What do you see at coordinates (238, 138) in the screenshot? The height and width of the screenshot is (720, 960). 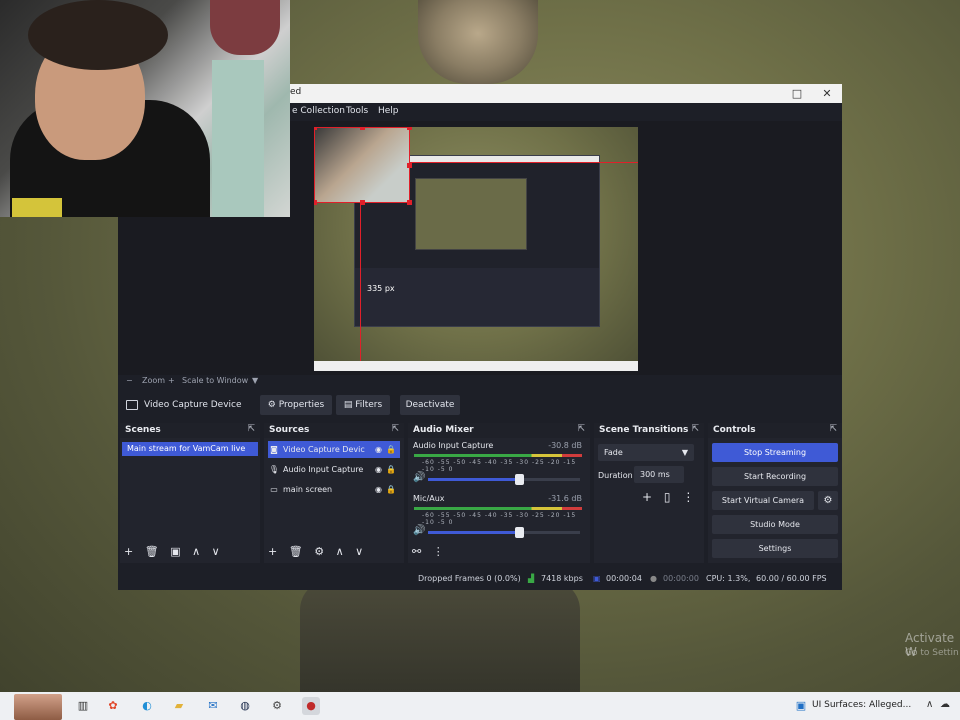 I see `webcam-towel` at bounding box center [238, 138].